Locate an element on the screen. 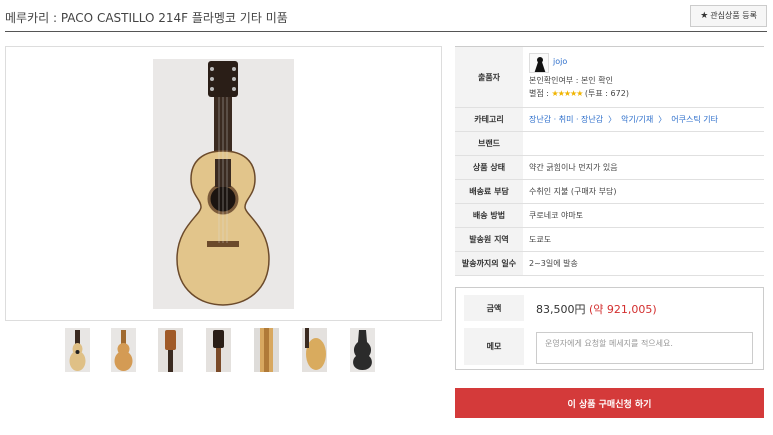  price-krw: (약 921,005) is located at coordinates (623, 309).